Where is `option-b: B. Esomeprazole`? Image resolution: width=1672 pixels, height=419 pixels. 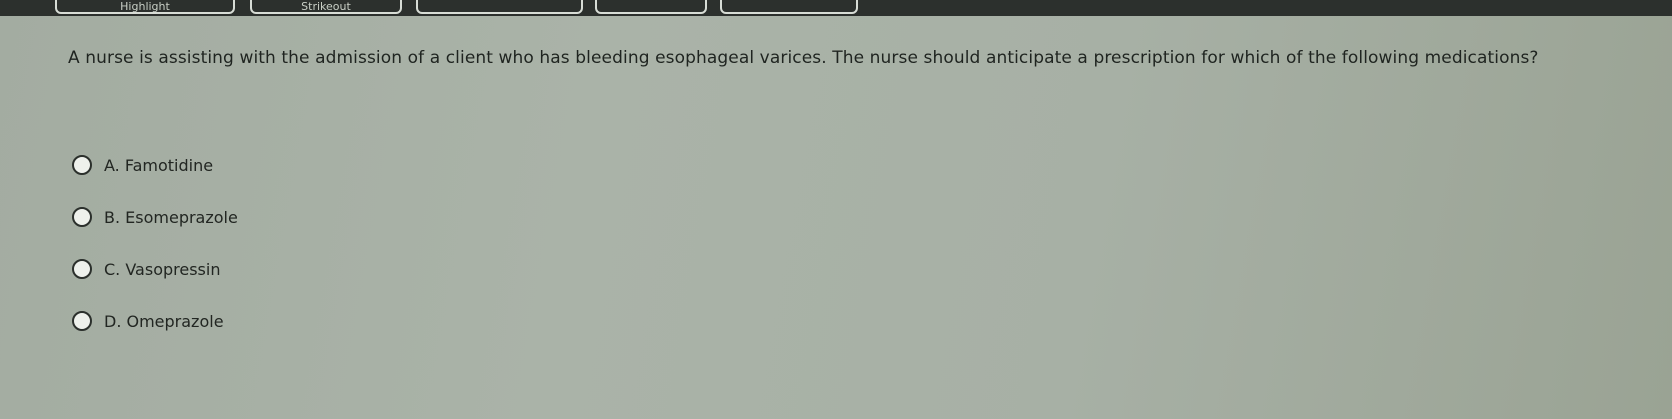 option-b: B. Esomeprazole is located at coordinates (155, 217).